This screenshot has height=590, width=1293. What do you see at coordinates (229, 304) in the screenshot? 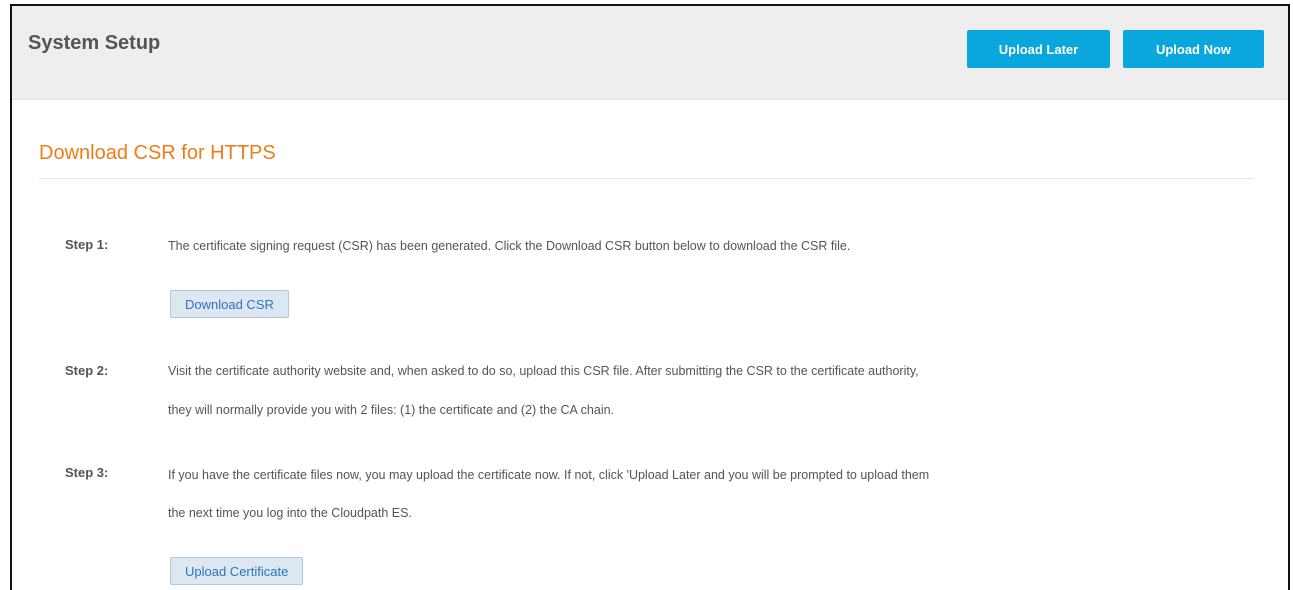
I see `download-csr-button: Download CSR` at bounding box center [229, 304].